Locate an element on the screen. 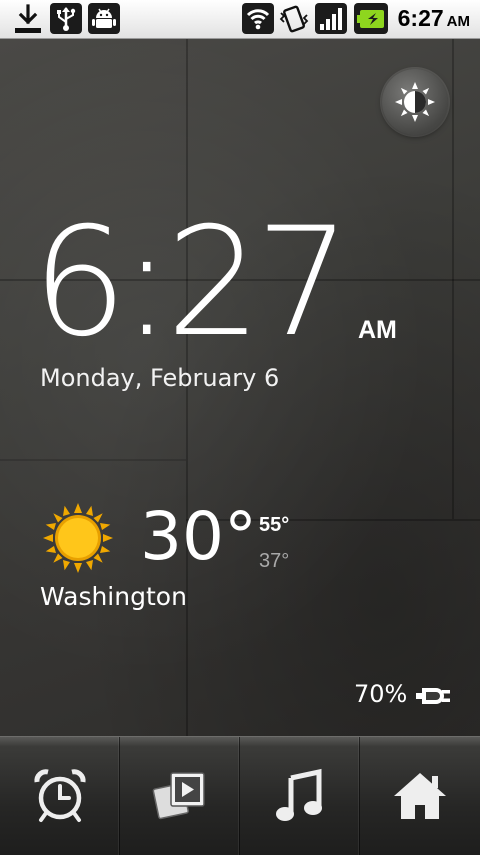 The height and width of the screenshot is (855, 480). clock-ampm: AM is located at coordinates (377, 330).